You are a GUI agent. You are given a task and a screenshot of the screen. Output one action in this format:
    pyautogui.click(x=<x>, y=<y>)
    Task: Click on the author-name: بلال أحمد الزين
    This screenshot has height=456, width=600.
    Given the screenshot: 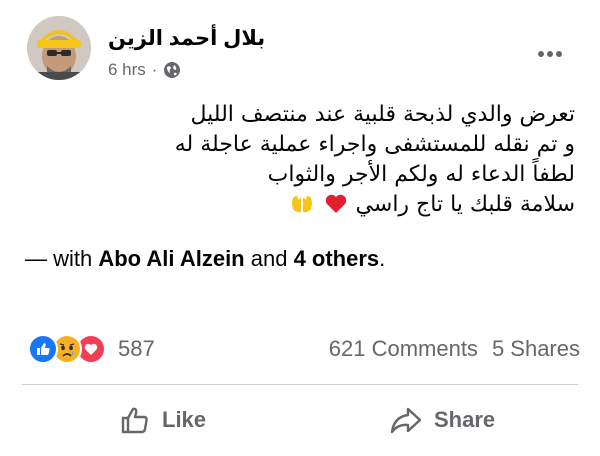 What is the action you would take?
    pyautogui.click(x=186, y=38)
    